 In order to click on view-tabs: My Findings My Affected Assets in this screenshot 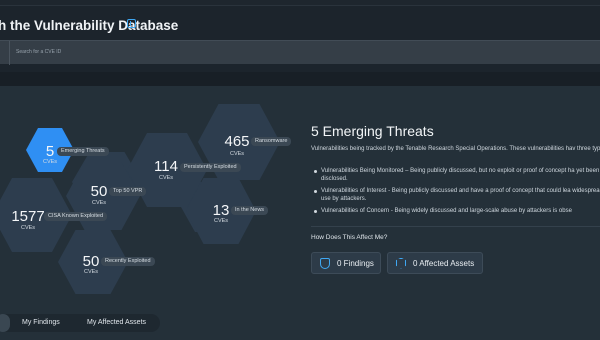, I will do `click(80, 323)`.